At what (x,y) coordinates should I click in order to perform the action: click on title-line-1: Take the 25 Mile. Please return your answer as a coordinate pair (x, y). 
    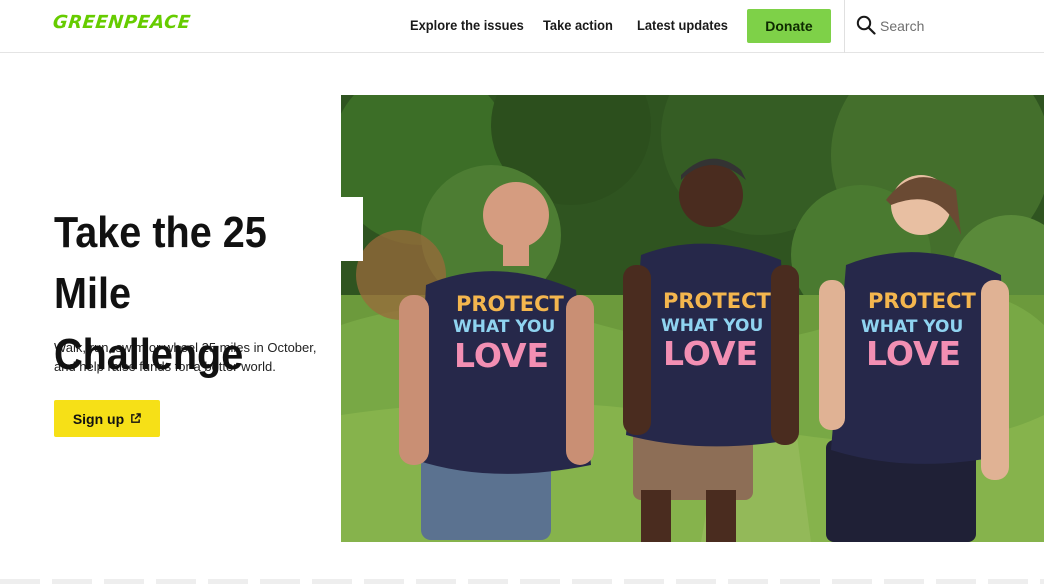
    Looking at the image, I should click on (160, 263).